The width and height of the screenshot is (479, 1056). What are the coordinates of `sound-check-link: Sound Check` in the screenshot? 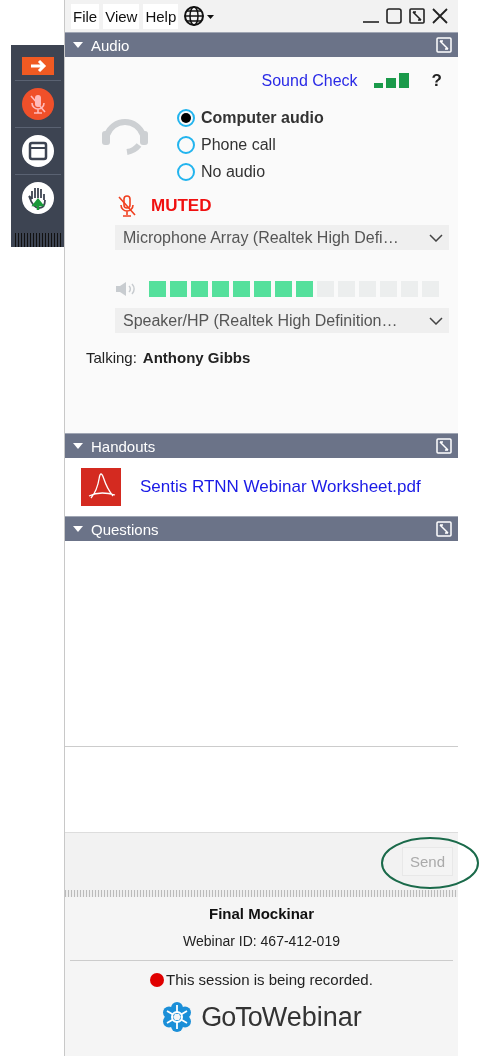 It's located at (309, 81).